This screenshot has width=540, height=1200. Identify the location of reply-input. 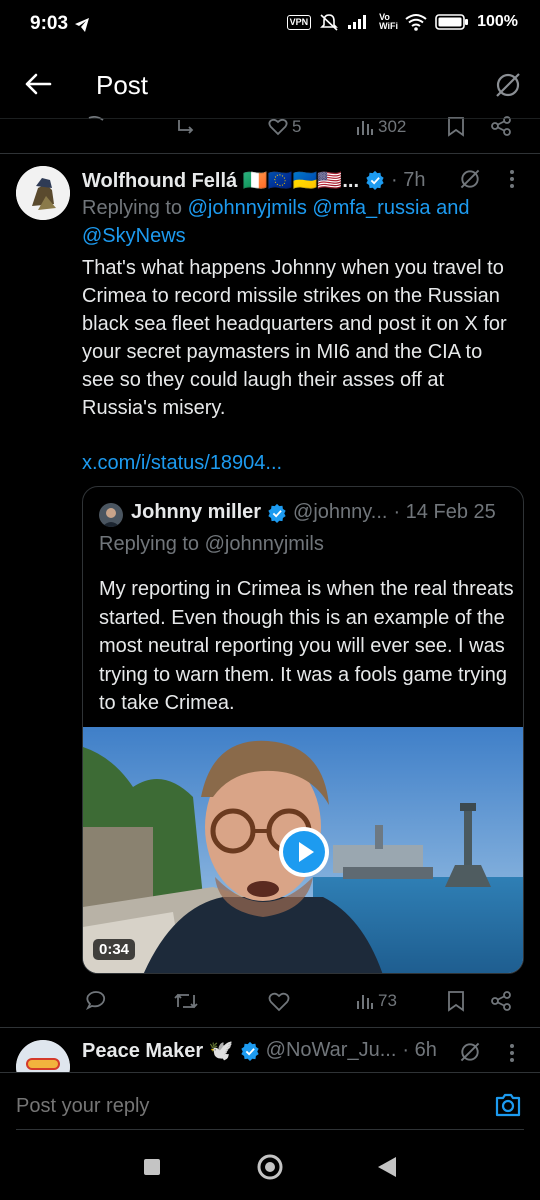
(236, 1106).